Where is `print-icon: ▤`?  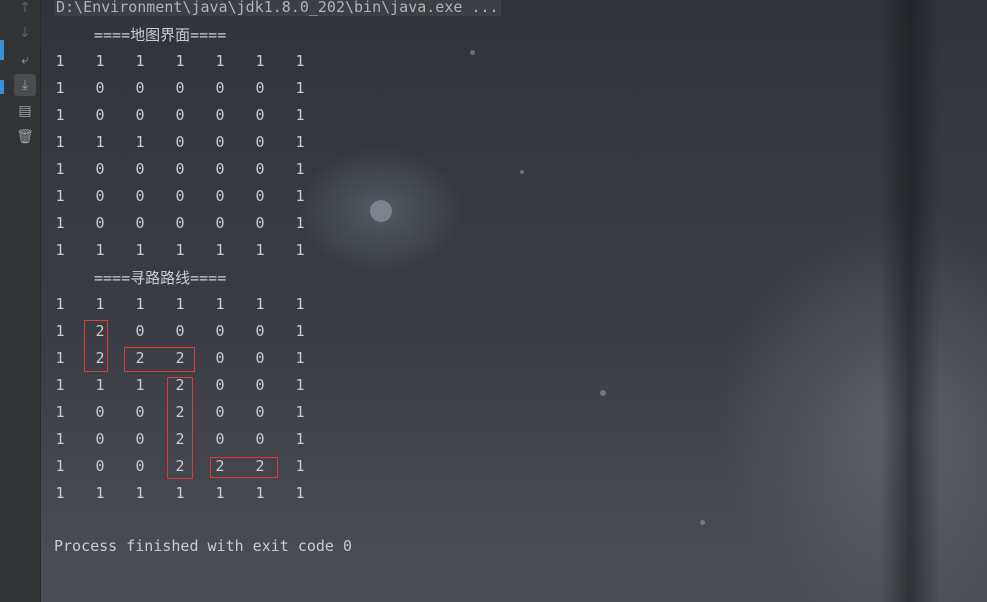 print-icon: ▤ is located at coordinates (25, 111).